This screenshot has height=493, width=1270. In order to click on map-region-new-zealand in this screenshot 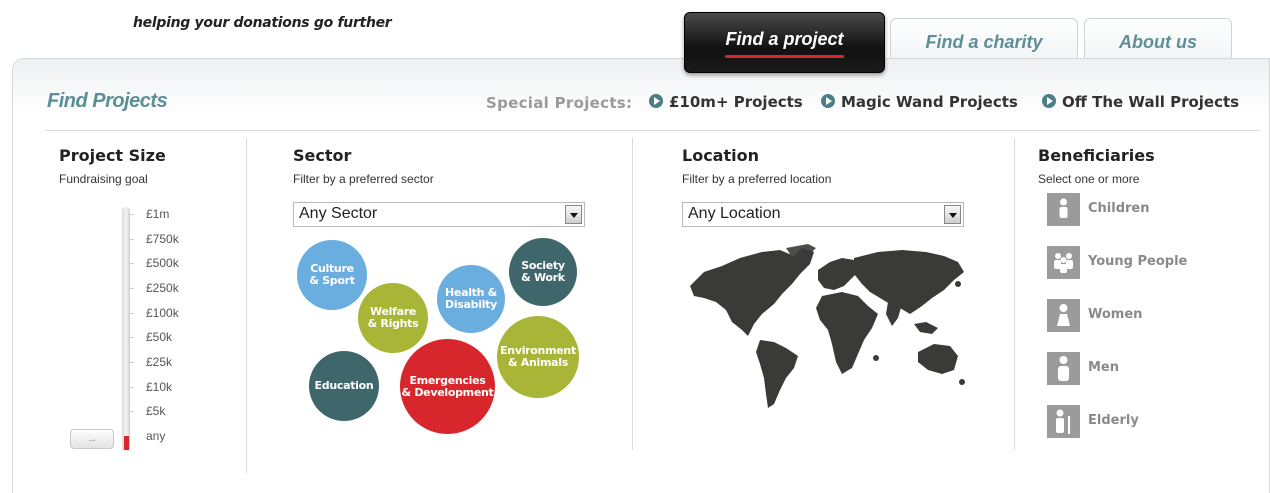, I will do `click(962, 382)`.